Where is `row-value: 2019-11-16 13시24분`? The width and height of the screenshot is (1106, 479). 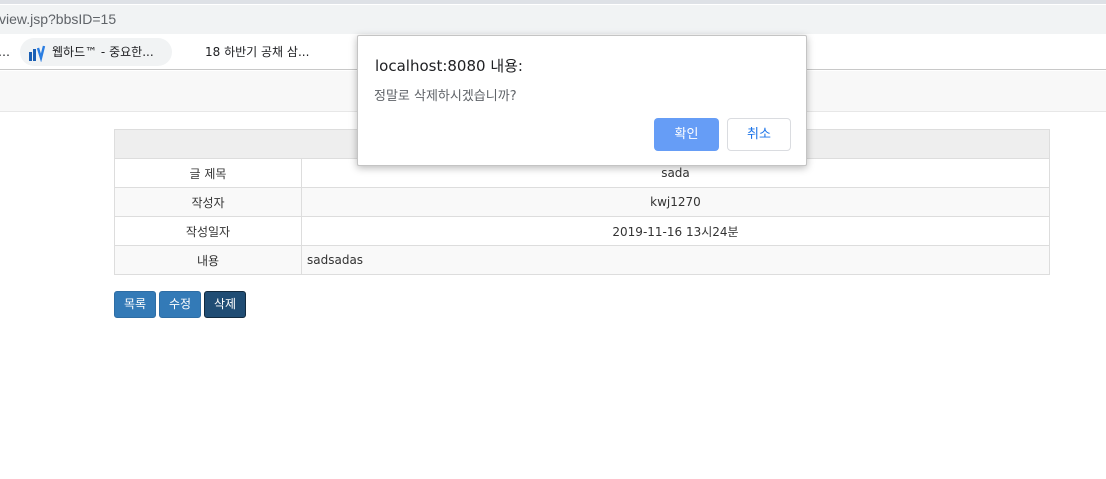 row-value: 2019-11-16 13시24분 is located at coordinates (675, 231).